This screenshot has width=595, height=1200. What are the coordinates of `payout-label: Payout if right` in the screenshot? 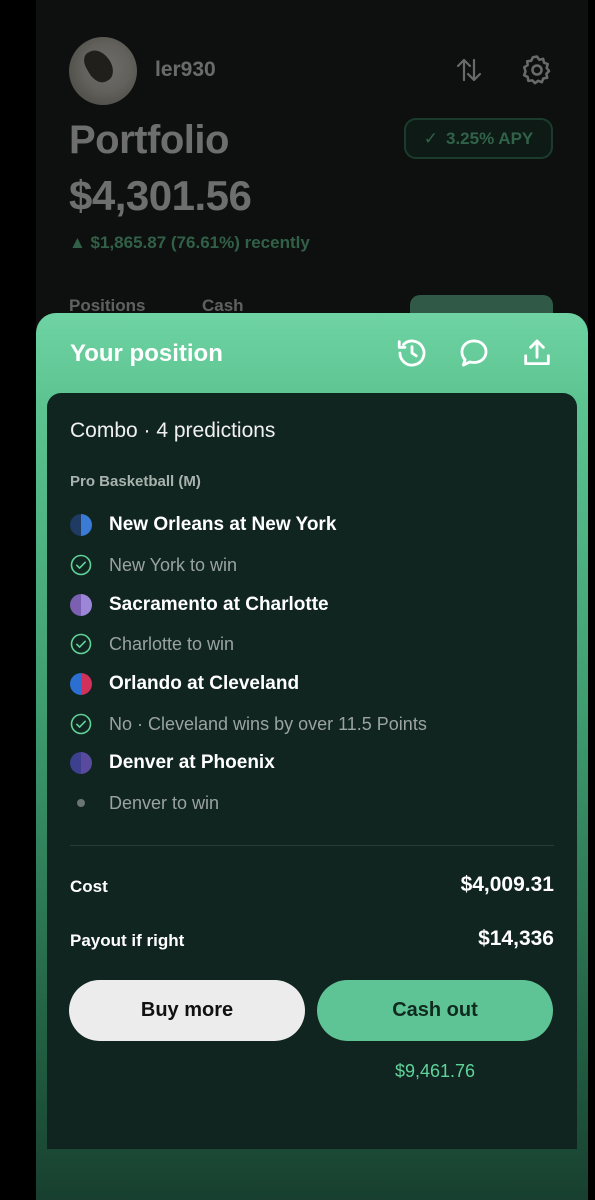 It's located at (127, 940).